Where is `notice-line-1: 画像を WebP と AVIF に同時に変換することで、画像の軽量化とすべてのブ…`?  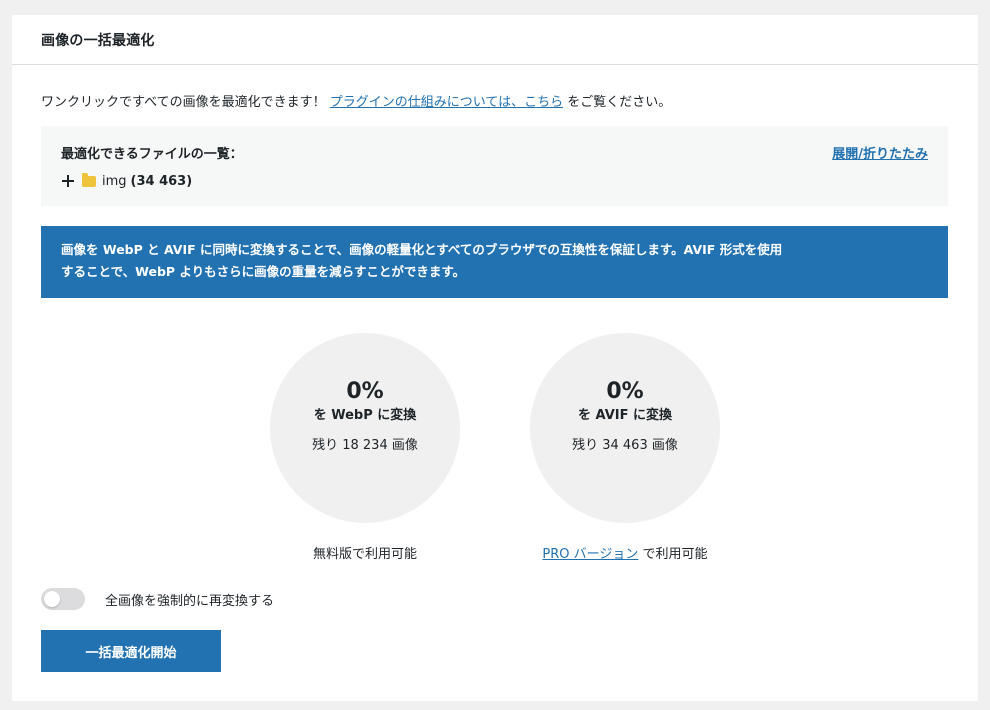 notice-line-1: 画像を WebP と AVIF に同時に変換することで、画像の軽量化とすべてのブ… is located at coordinates (422, 249).